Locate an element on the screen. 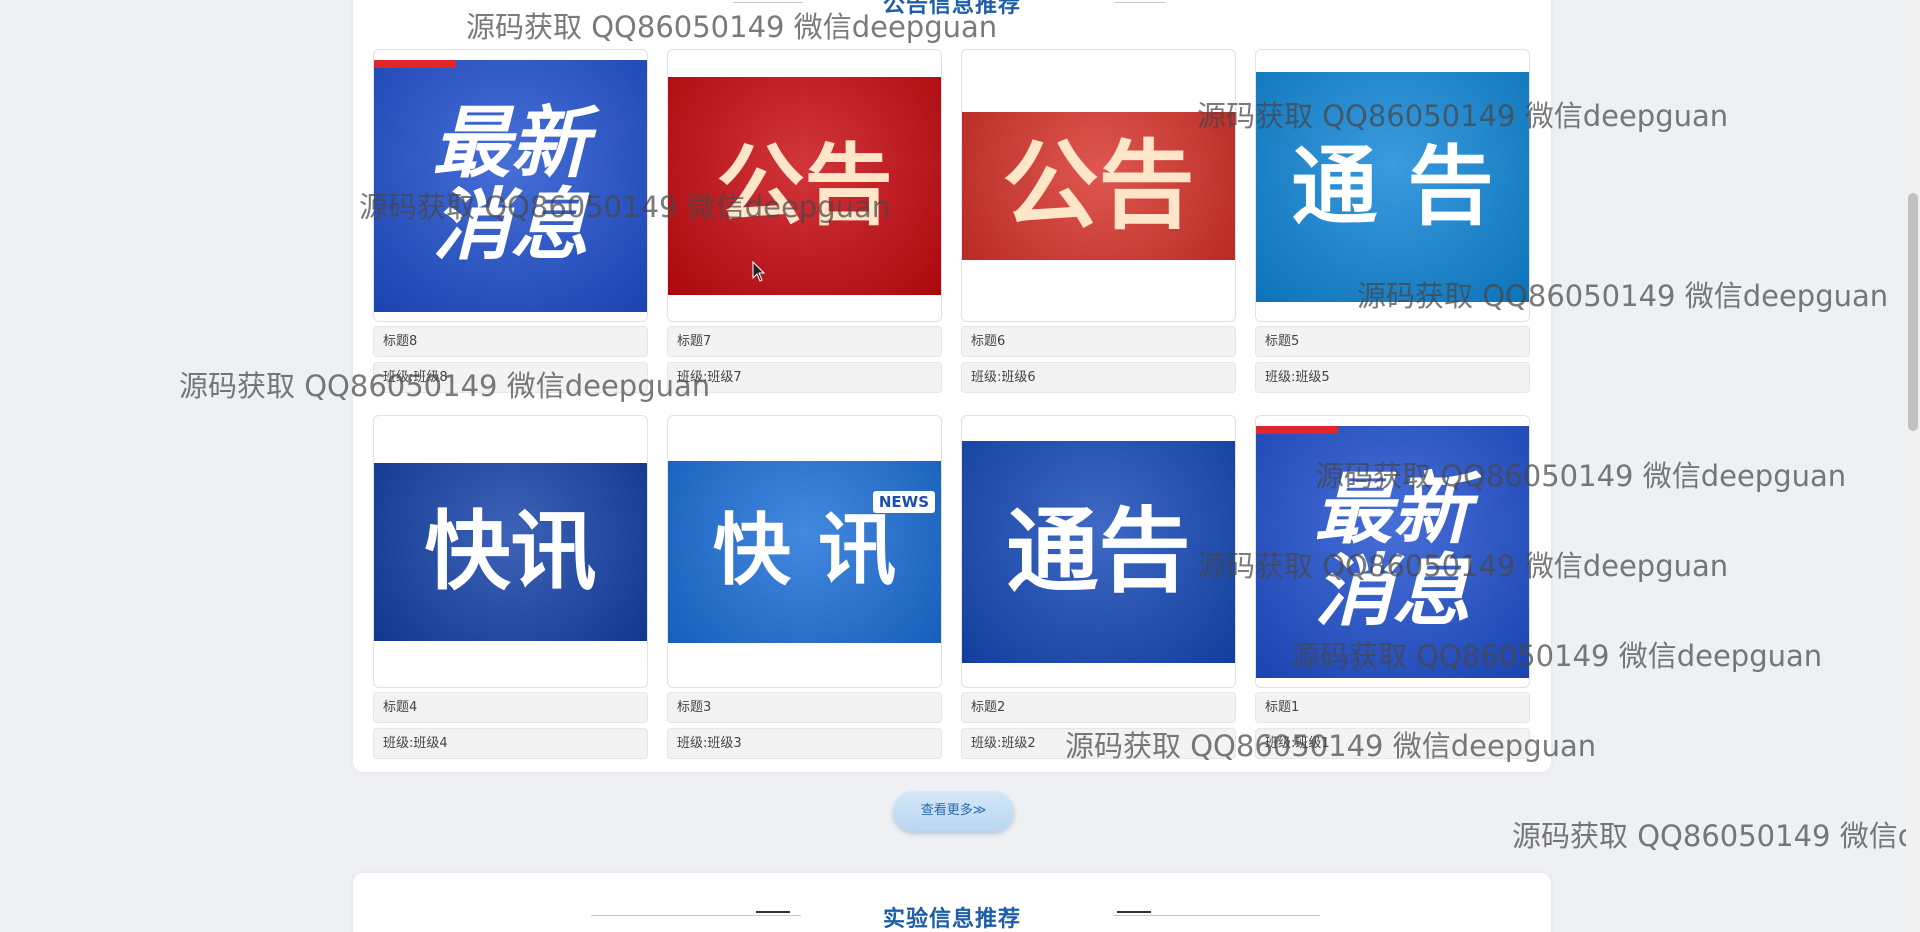 Image resolution: width=1920 pixels, height=932 pixels. scrollbar-thumb is located at coordinates (1913, 312).